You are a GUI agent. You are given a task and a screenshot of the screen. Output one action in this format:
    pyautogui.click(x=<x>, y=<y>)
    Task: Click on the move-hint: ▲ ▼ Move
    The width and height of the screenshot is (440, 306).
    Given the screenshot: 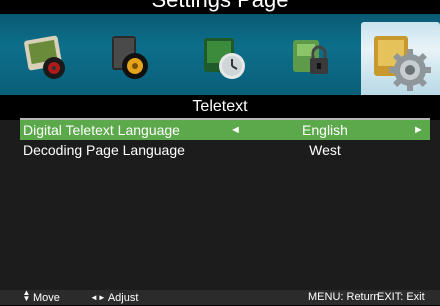 What is the action you would take?
    pyautogui.click(x=41, y=297)
    